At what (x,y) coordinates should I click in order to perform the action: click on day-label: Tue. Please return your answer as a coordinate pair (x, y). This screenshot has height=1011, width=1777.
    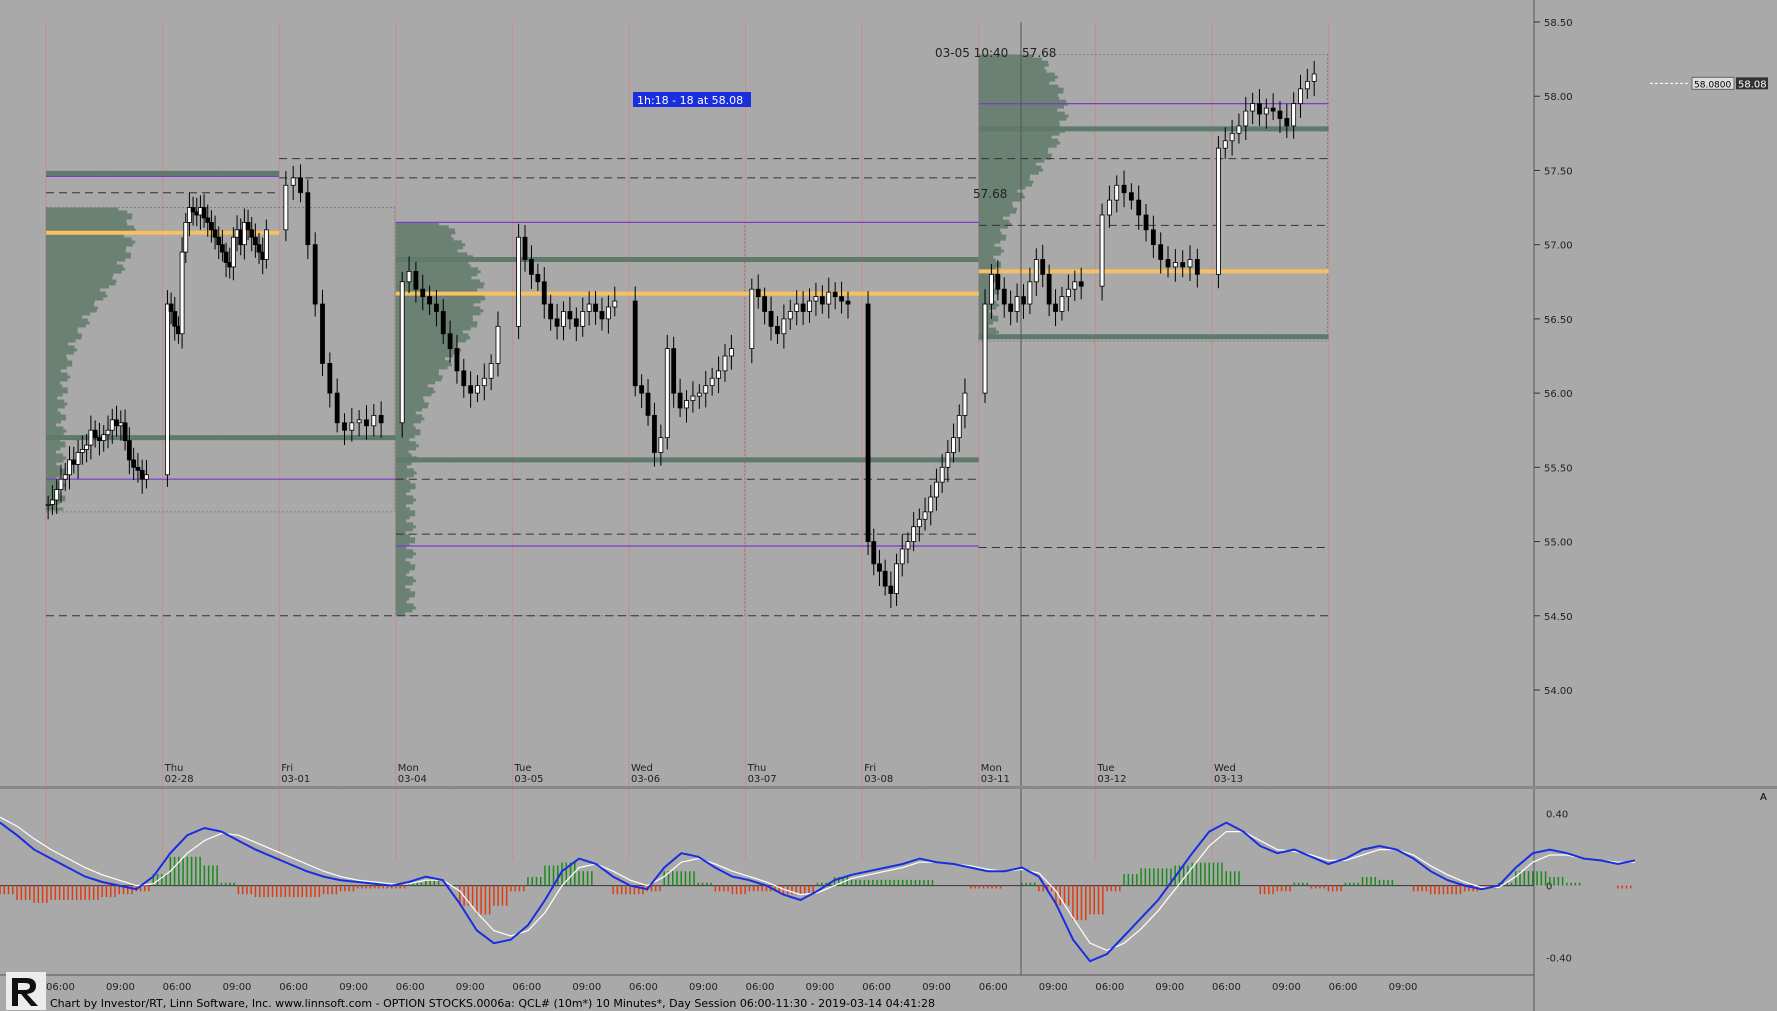
    Looking at the image, I should click on (1105, 768).